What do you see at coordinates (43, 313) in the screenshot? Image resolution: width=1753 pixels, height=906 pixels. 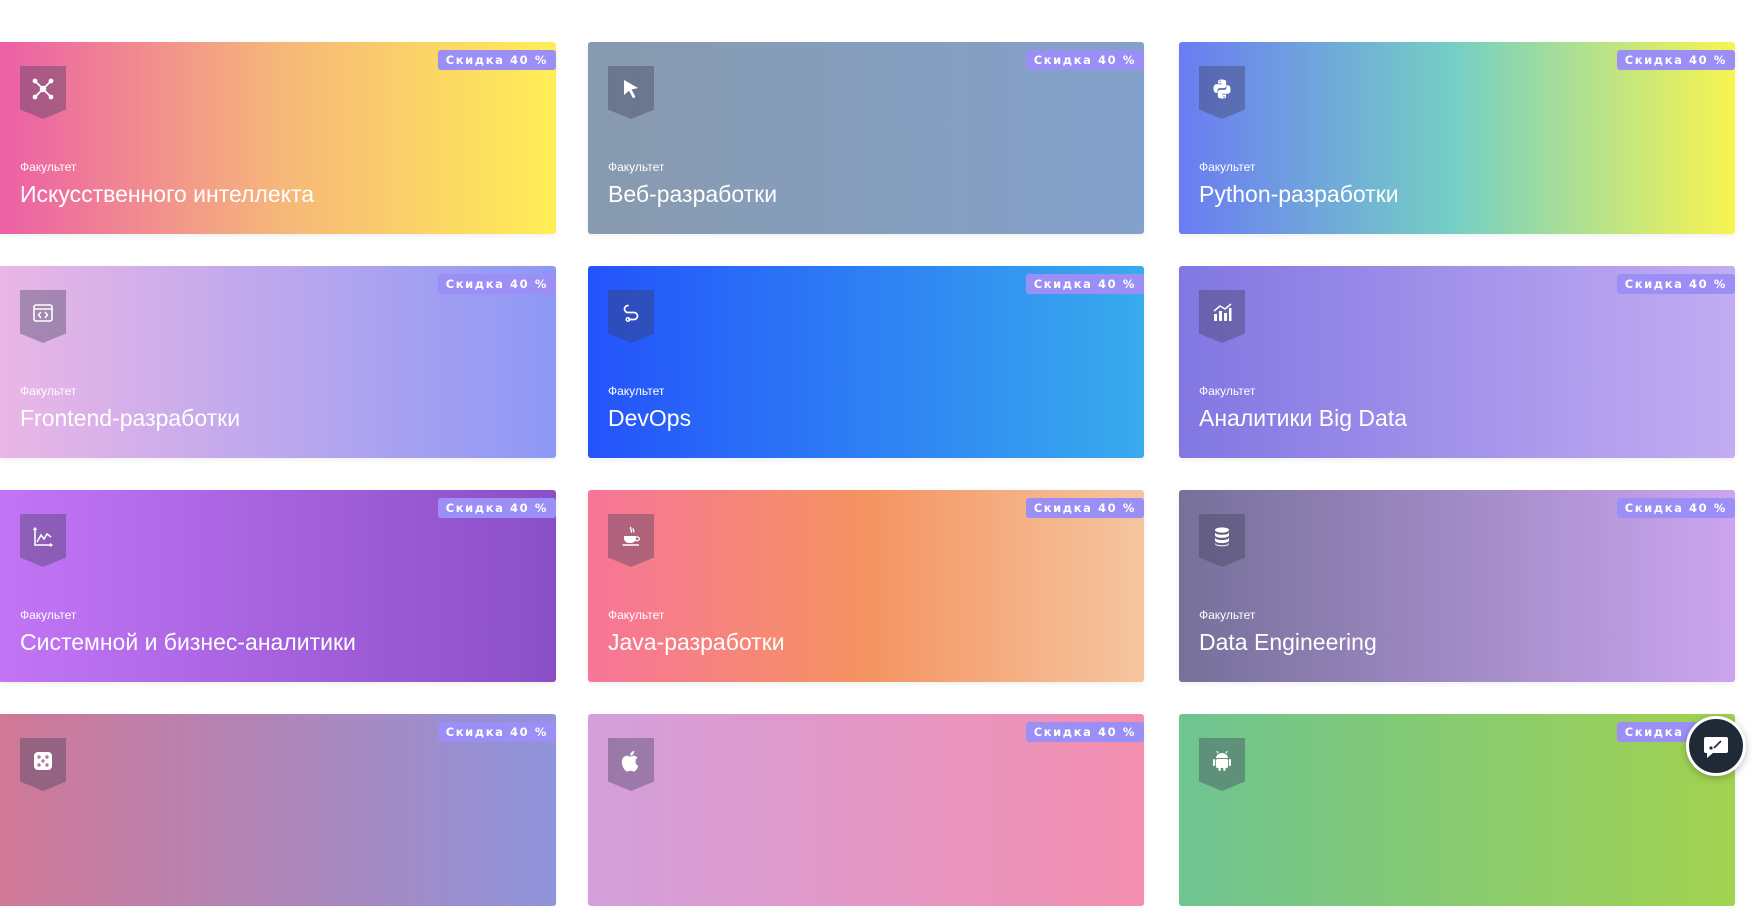 I see `code-window-icon` at bounding box center [43, 313].